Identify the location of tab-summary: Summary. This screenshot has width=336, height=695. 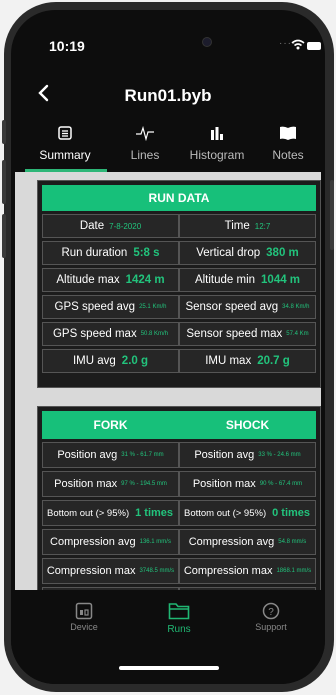
(65, 146).